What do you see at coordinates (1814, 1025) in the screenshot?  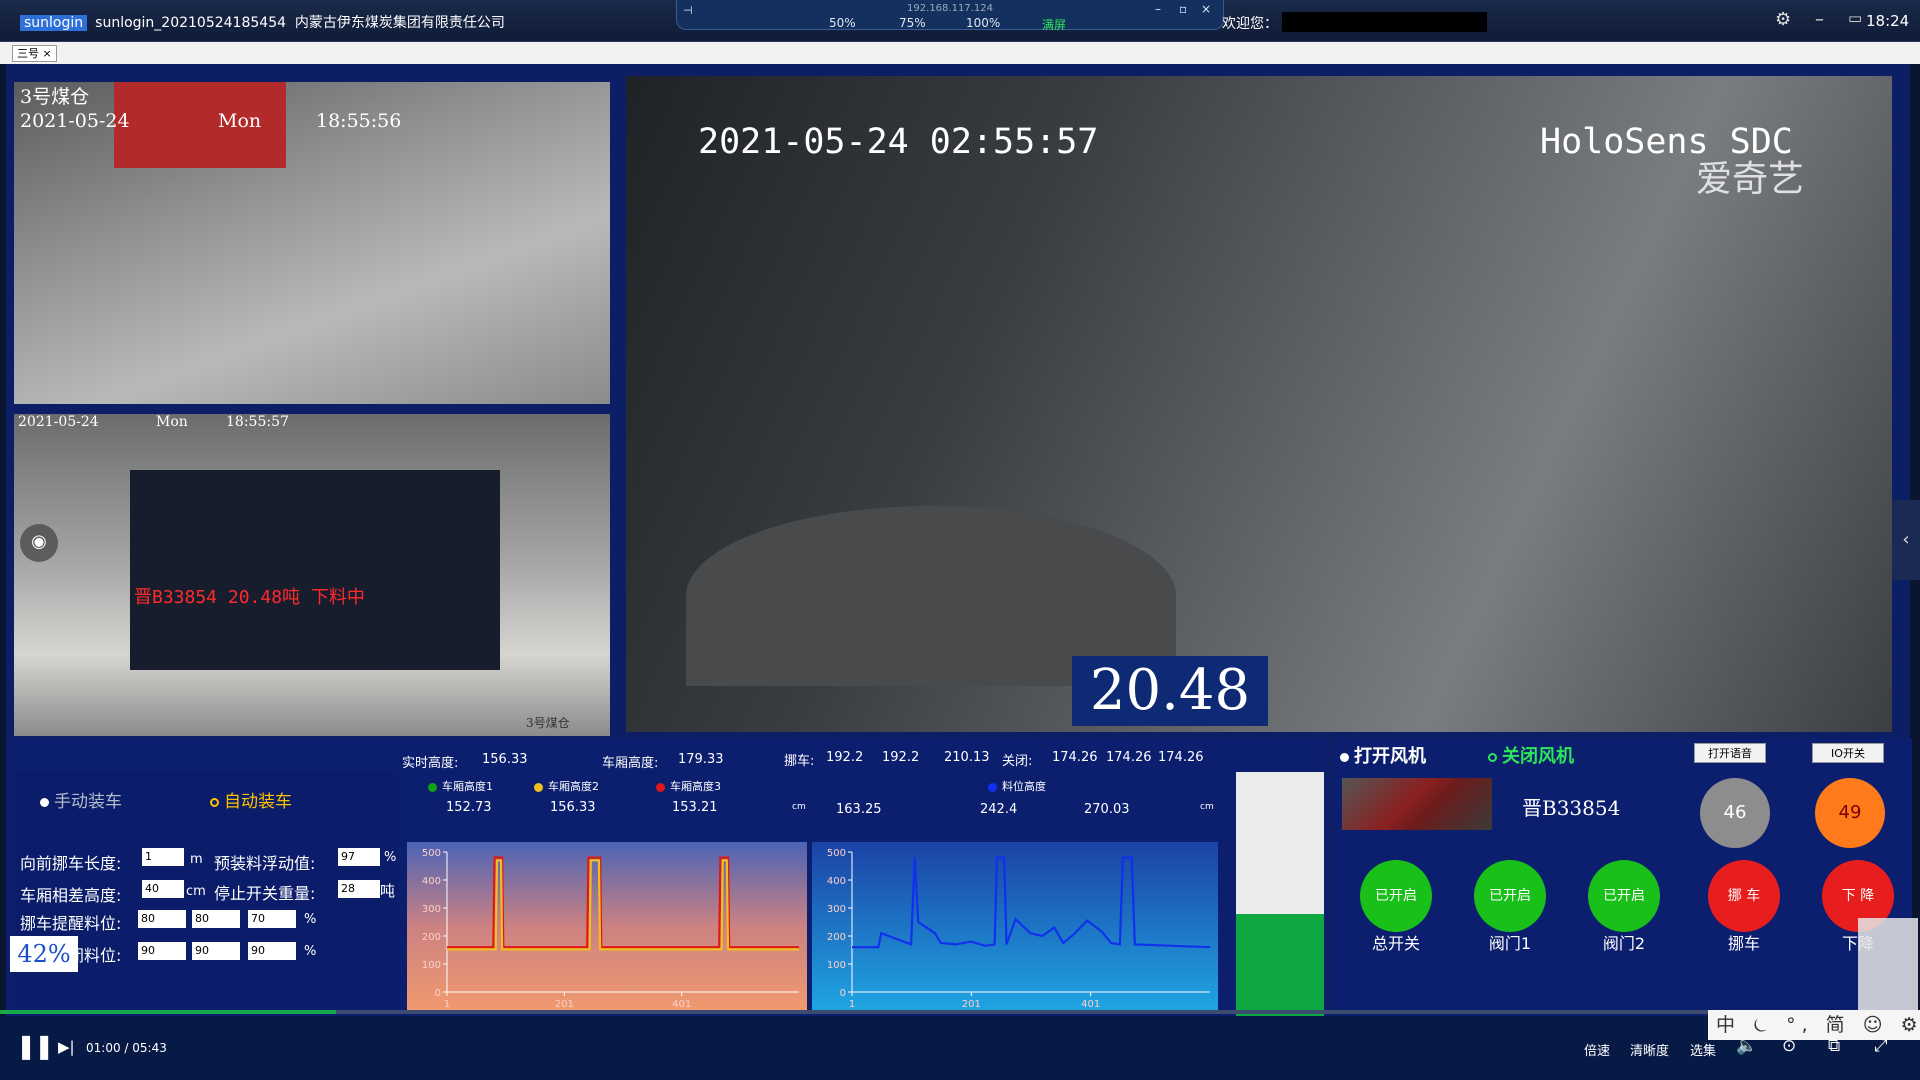 I see `ime-toolbar: 中 ⏾ °, 简 ☺ ⚙` at bounding box center [1814, 1025].